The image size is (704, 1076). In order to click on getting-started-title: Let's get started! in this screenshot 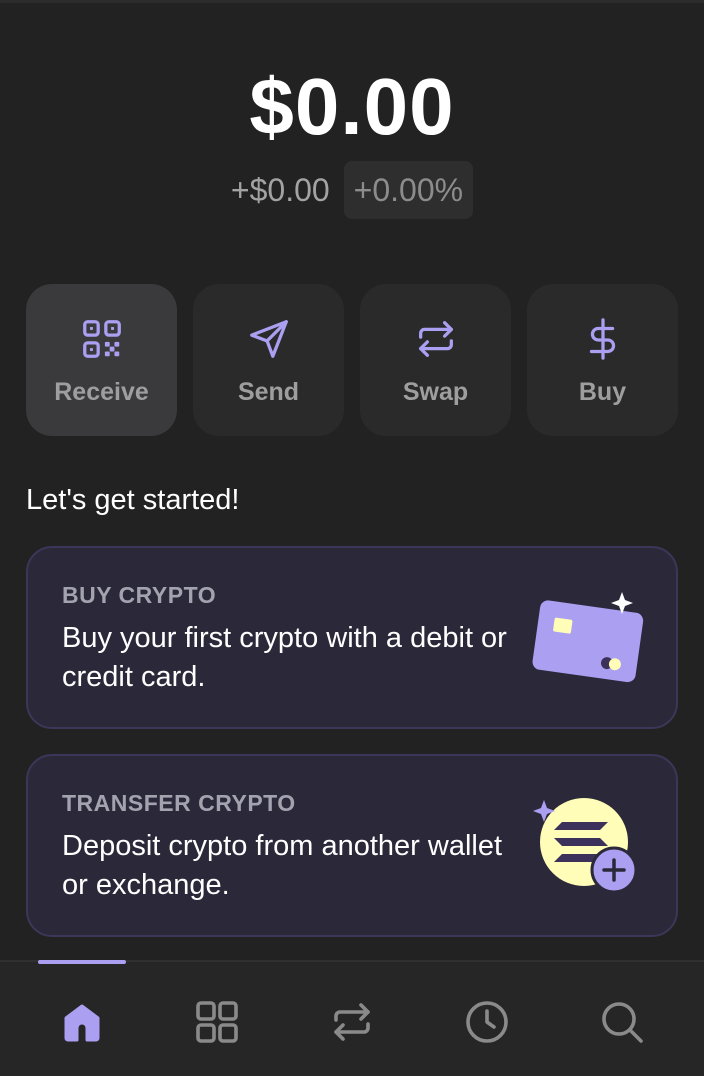, I will do `click(133, 500)`.